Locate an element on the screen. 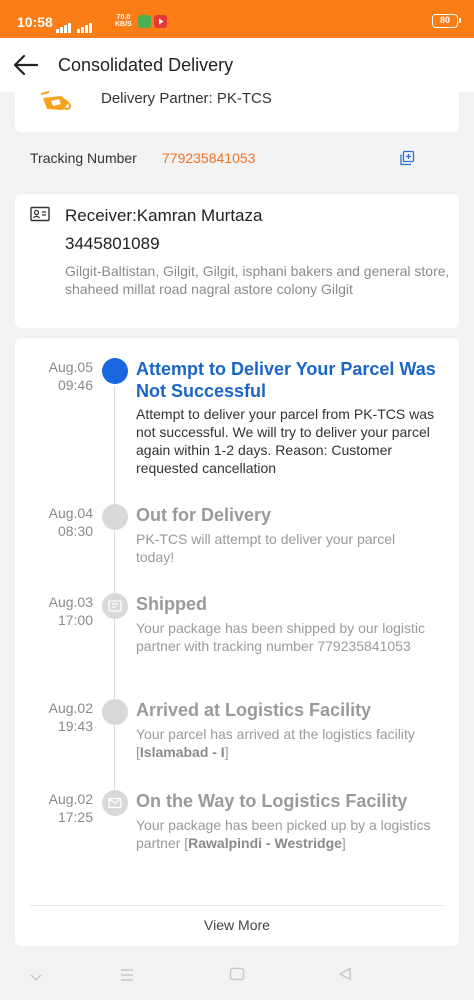 Image resolution: width=474 pixels, height=1000 pixels. event-date: Aug.03 17:00 is located at coordinates (70, 611).